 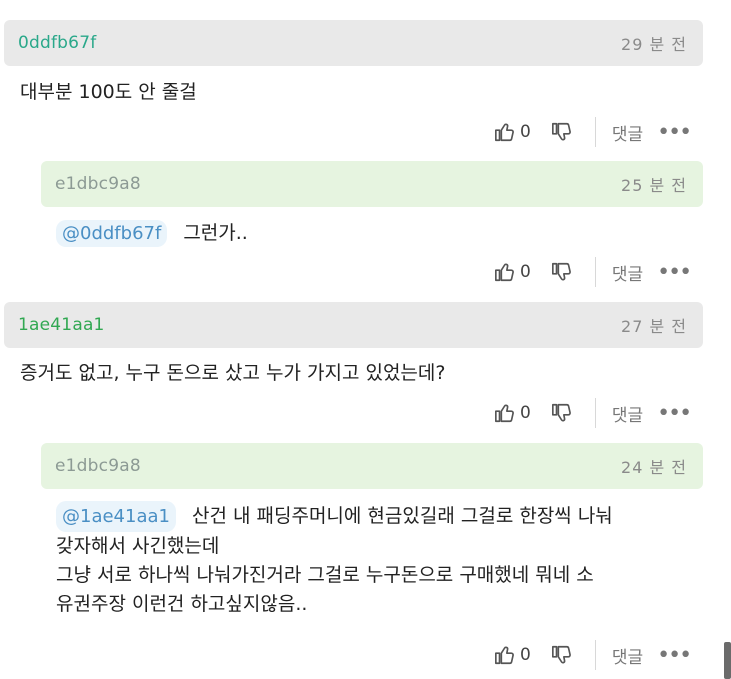 I want to click on comment-text: @0ddfb67f 그런가.., so click(x=152, y=233).